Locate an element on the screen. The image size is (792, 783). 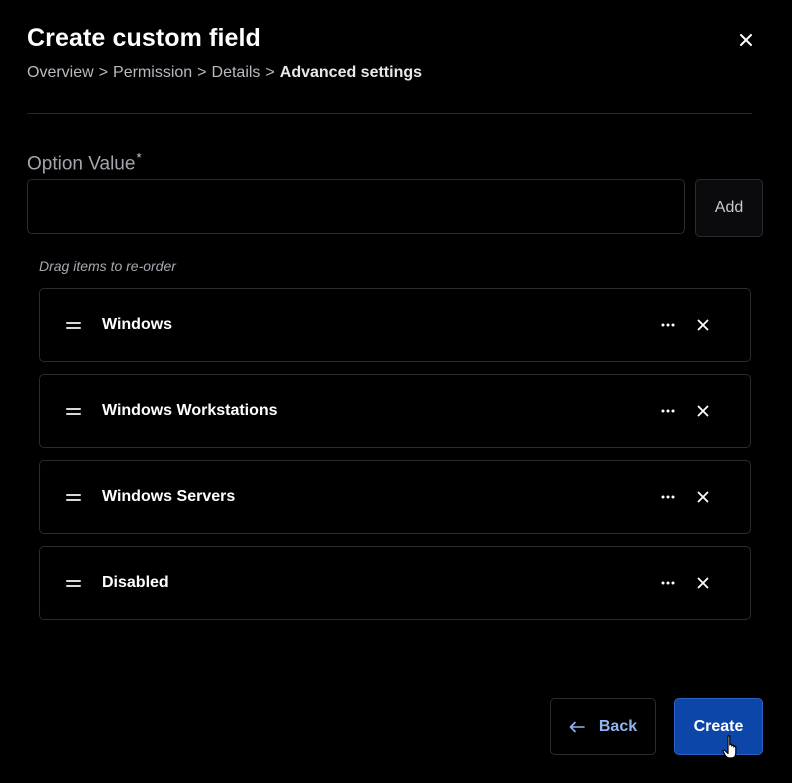
close-button is located at coordinates (746, 40).